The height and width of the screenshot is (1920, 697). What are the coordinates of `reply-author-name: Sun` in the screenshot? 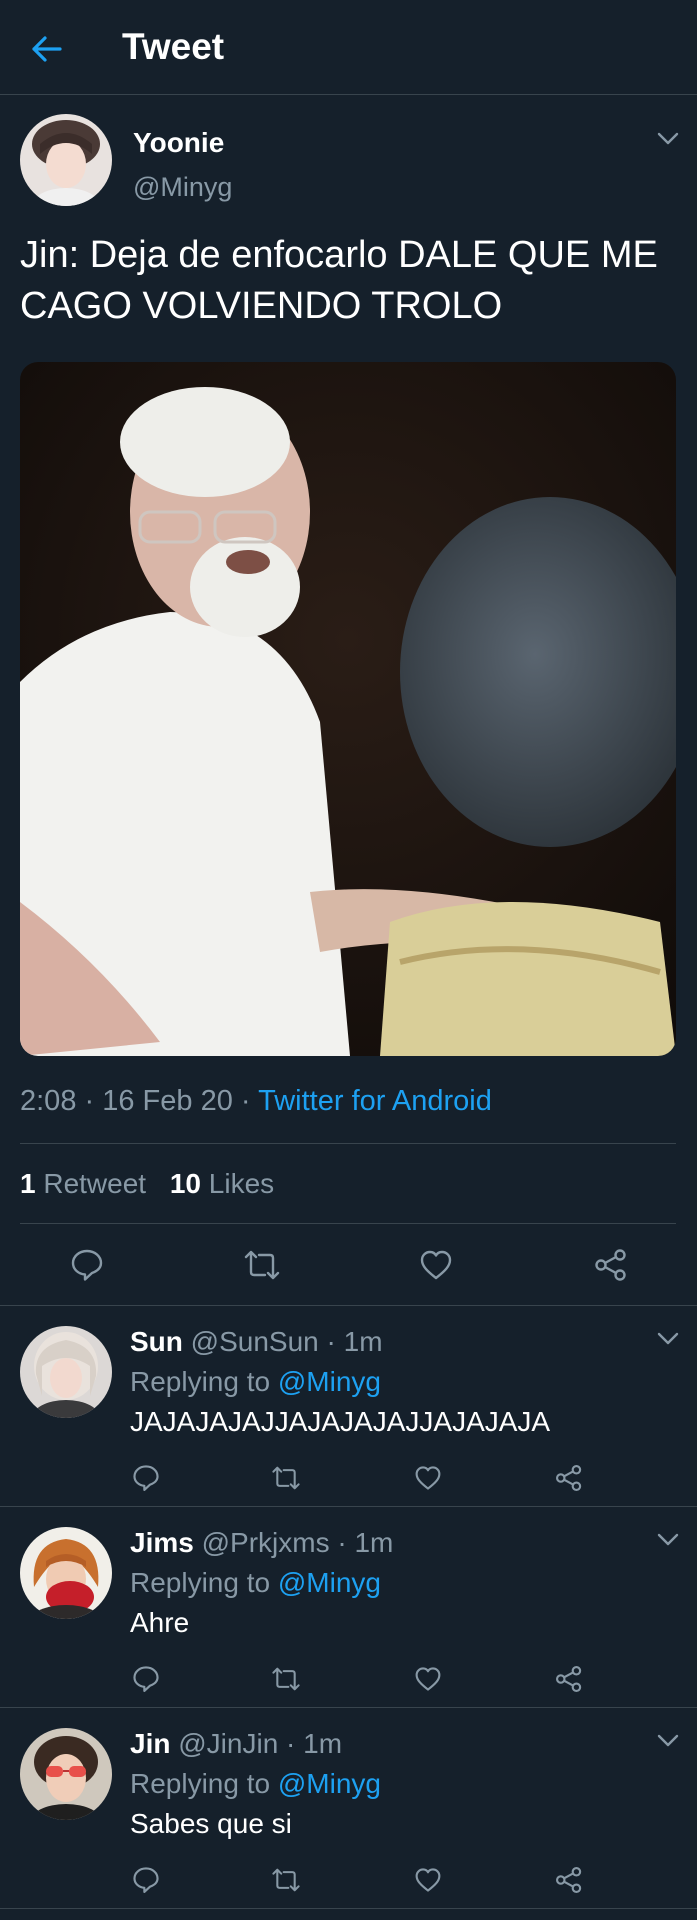 It's located at (156, 1341).